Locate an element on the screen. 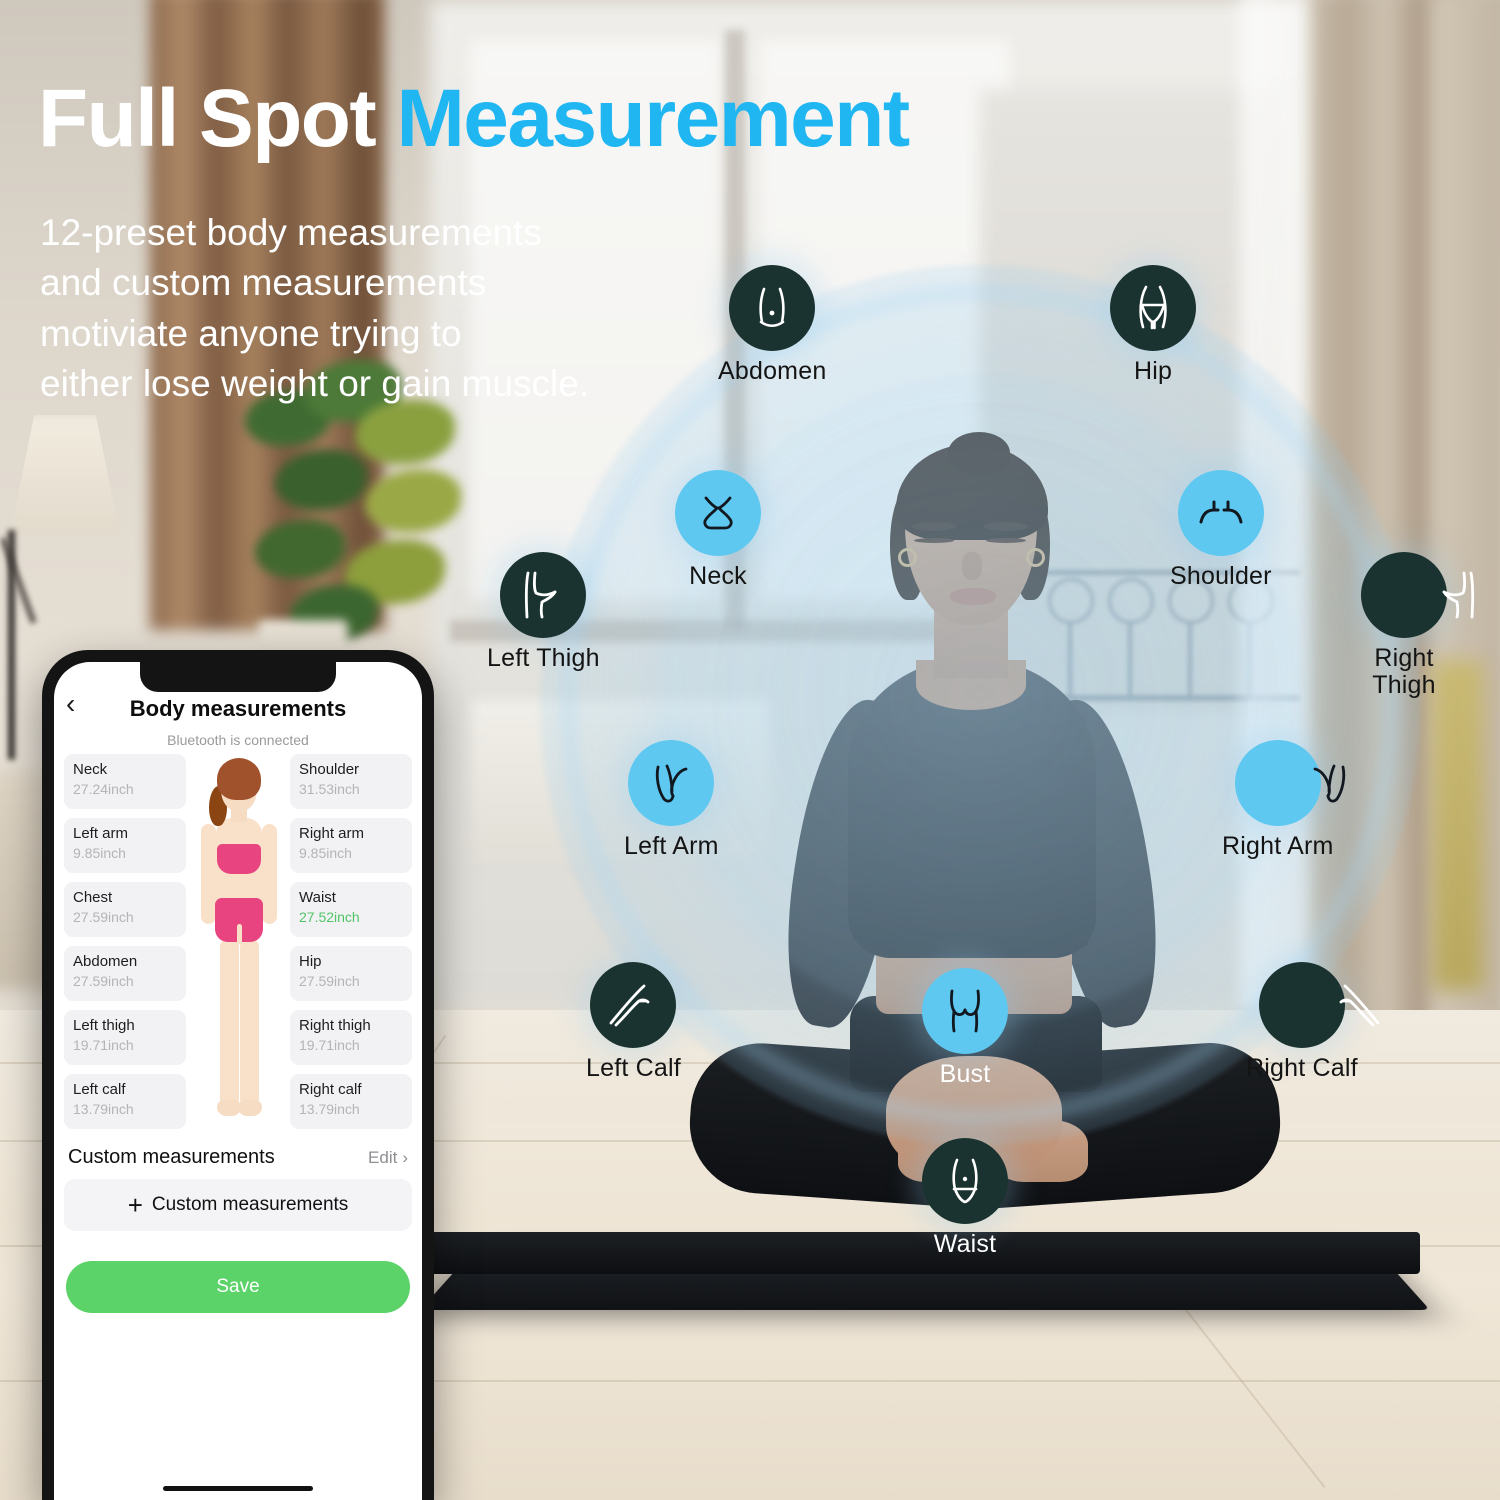 This screenshot has width=1500, height=1500. figure-foot-right is located at coordinates (250, 1108).